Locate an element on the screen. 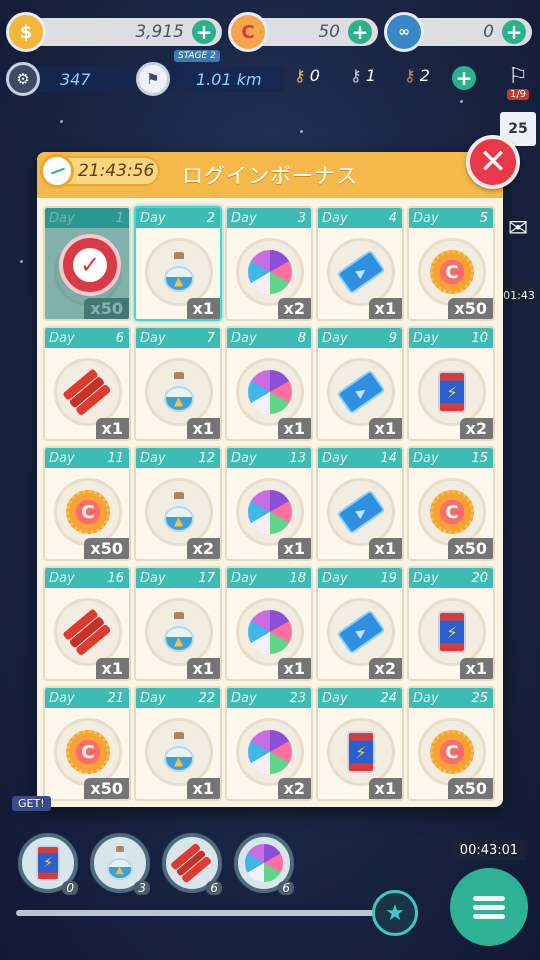 The height and width of the screenshot is (960, 540). clock-icon is located at coordinates (57, 171).